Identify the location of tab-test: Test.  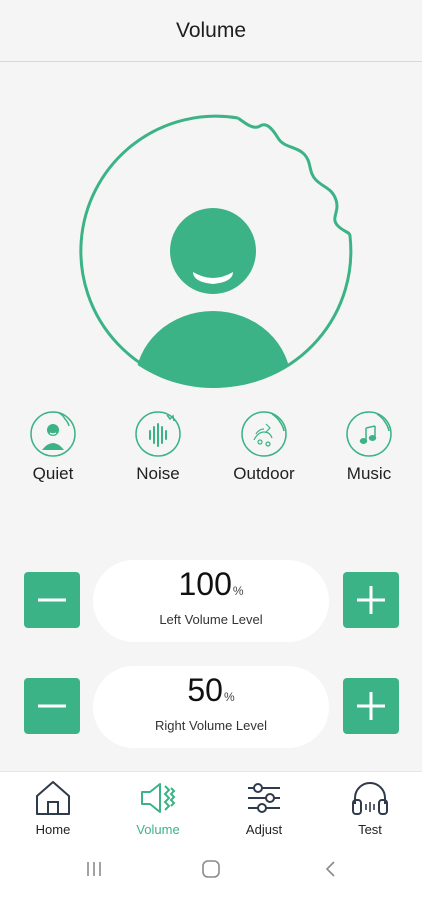
(370, 807).